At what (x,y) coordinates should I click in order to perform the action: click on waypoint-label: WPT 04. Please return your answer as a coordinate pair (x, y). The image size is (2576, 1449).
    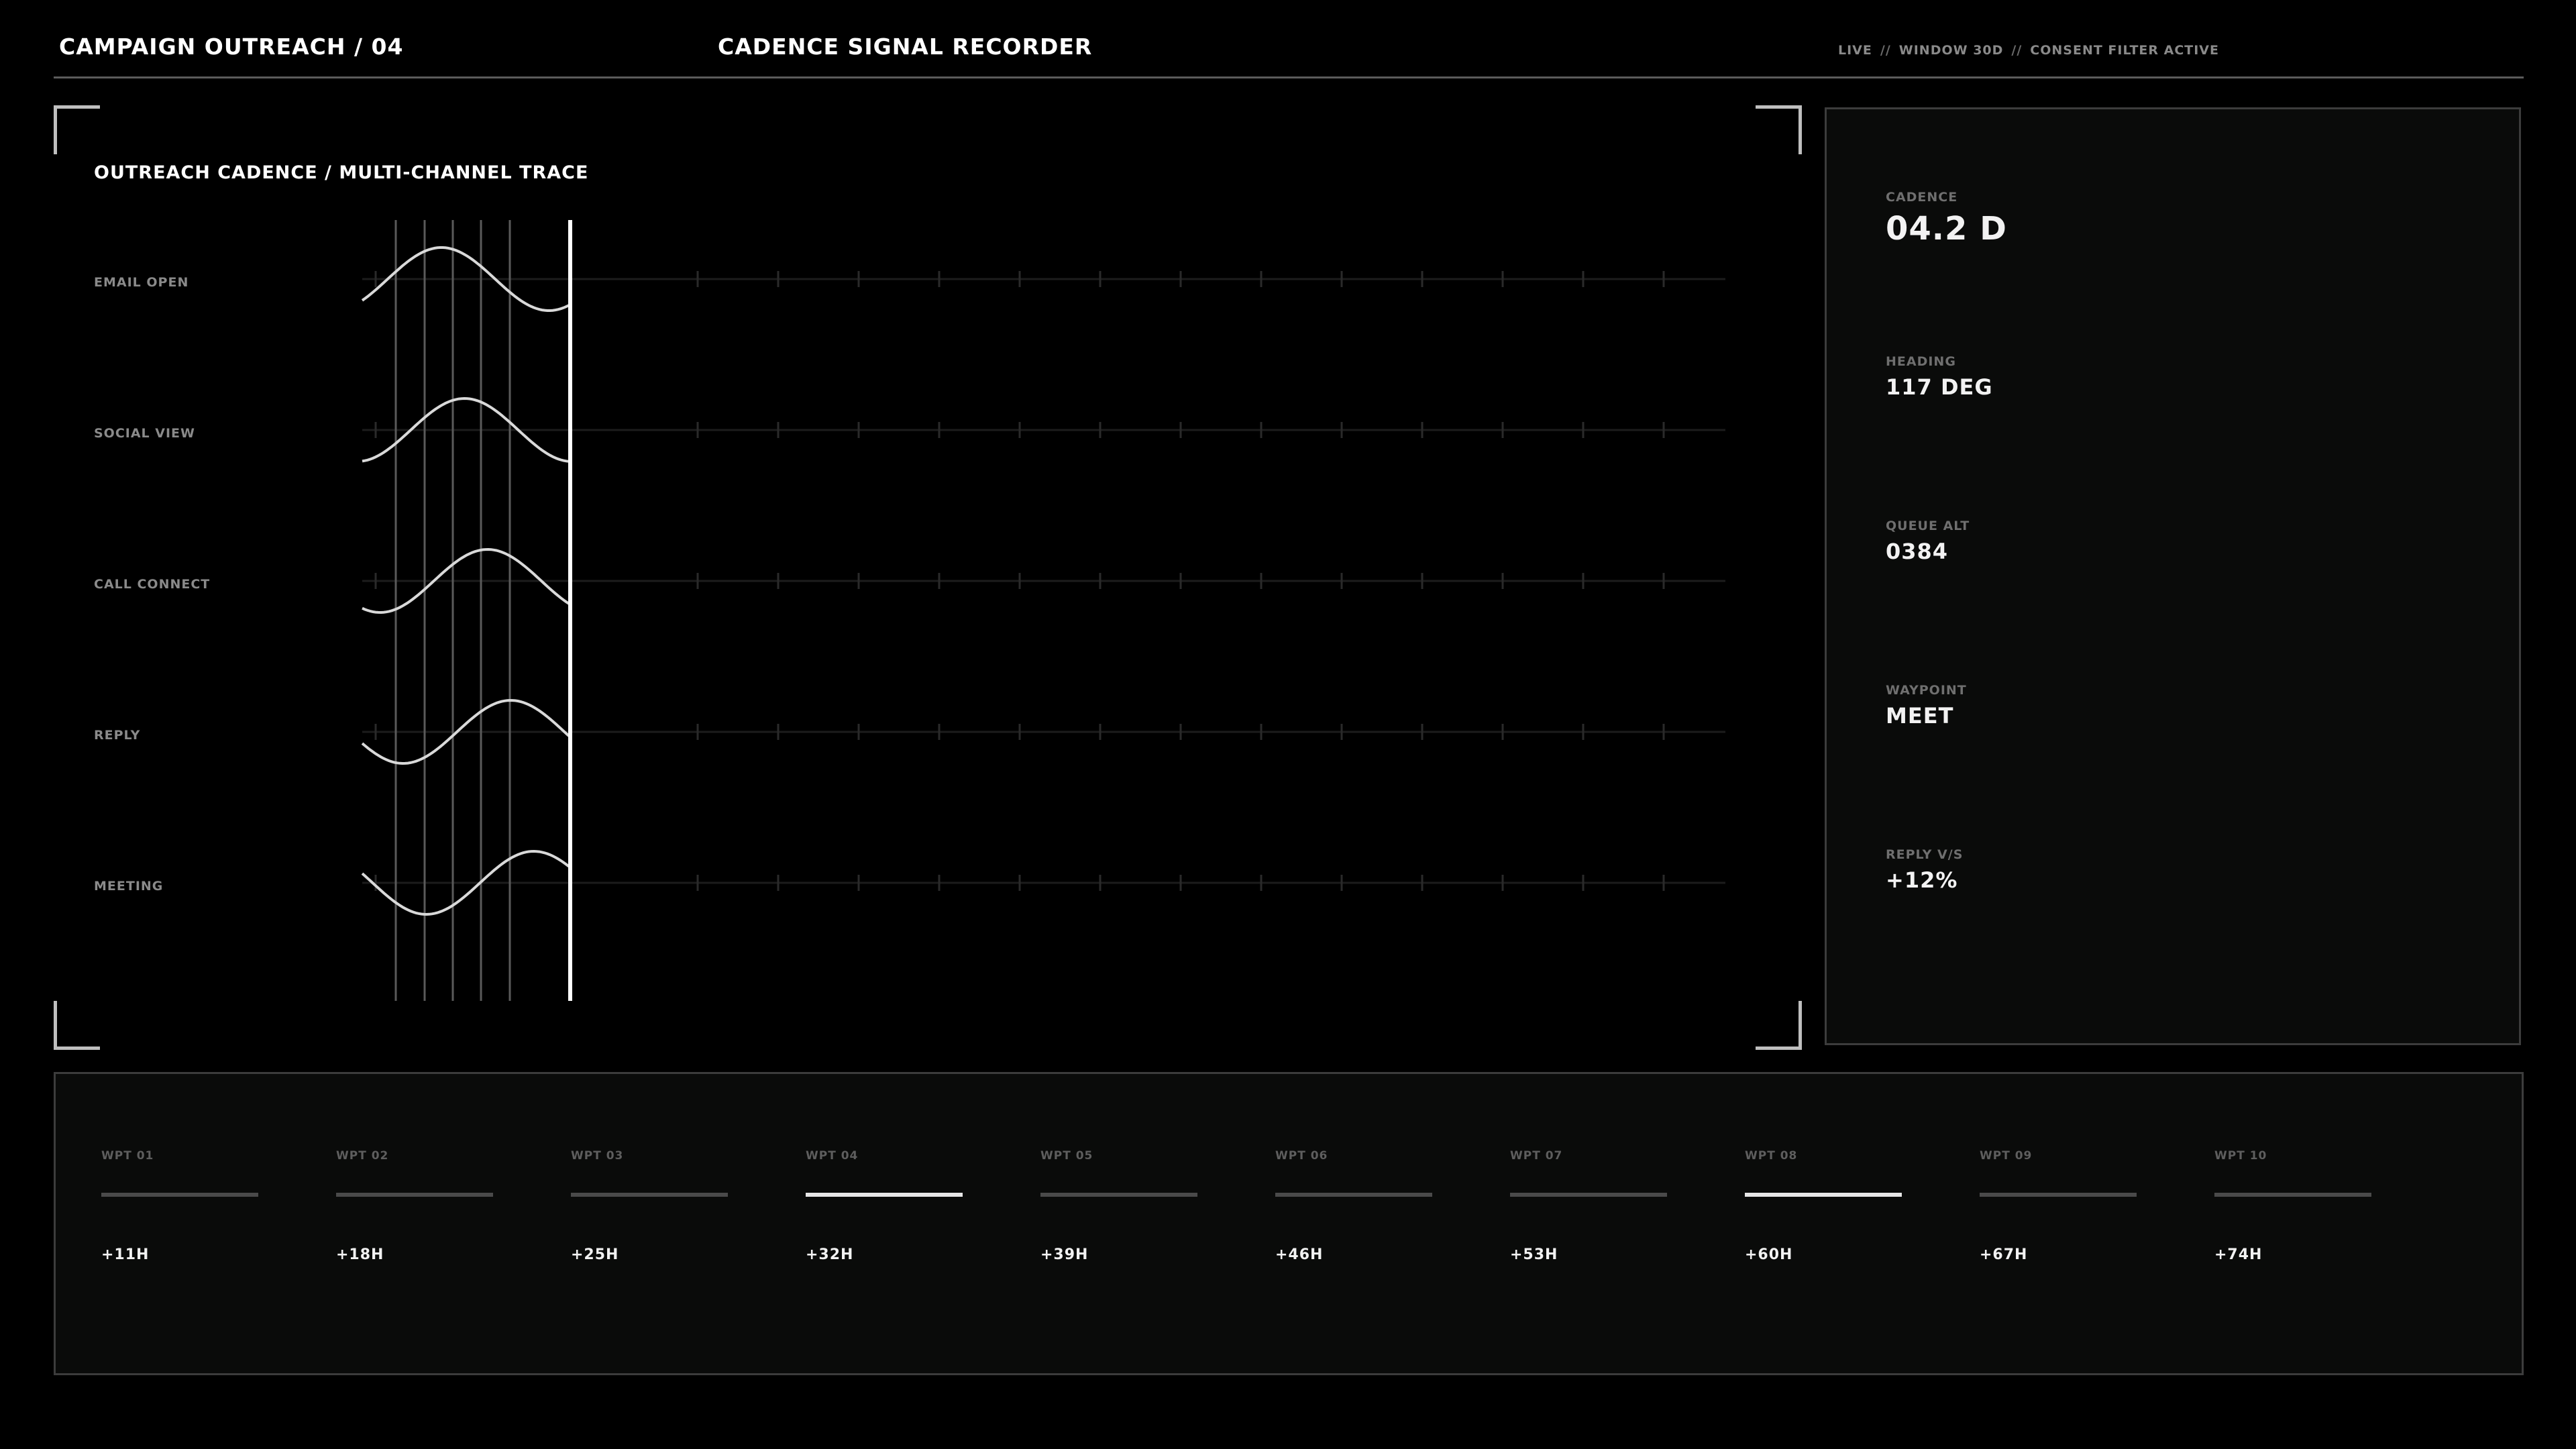
    Looking at the image, I should click on (832, 1156).